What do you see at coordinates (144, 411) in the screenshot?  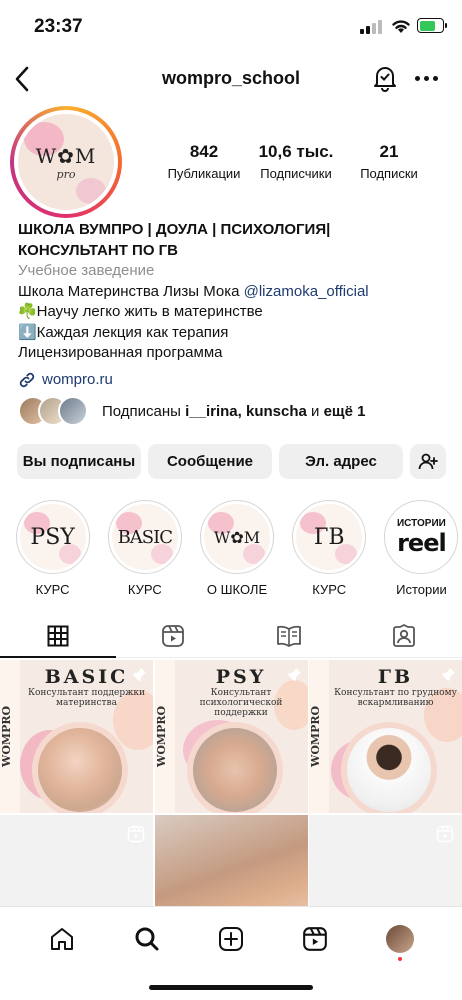 I see `followed-prefix: Подписаны` at bounding box center [144, 411].